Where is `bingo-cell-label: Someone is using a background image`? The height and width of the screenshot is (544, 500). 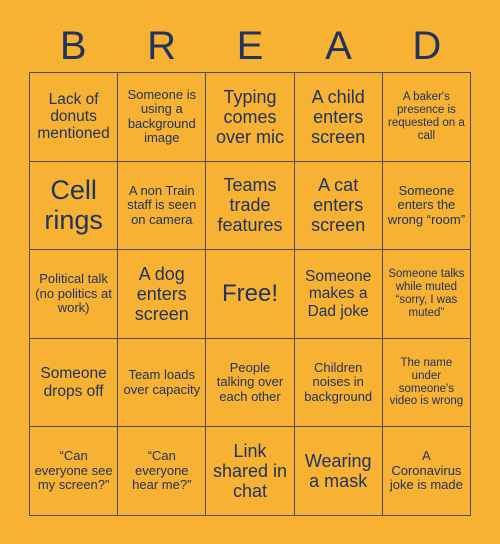
bingo-cell-label: Someone is using a background image is located at coordinates (162, 116).